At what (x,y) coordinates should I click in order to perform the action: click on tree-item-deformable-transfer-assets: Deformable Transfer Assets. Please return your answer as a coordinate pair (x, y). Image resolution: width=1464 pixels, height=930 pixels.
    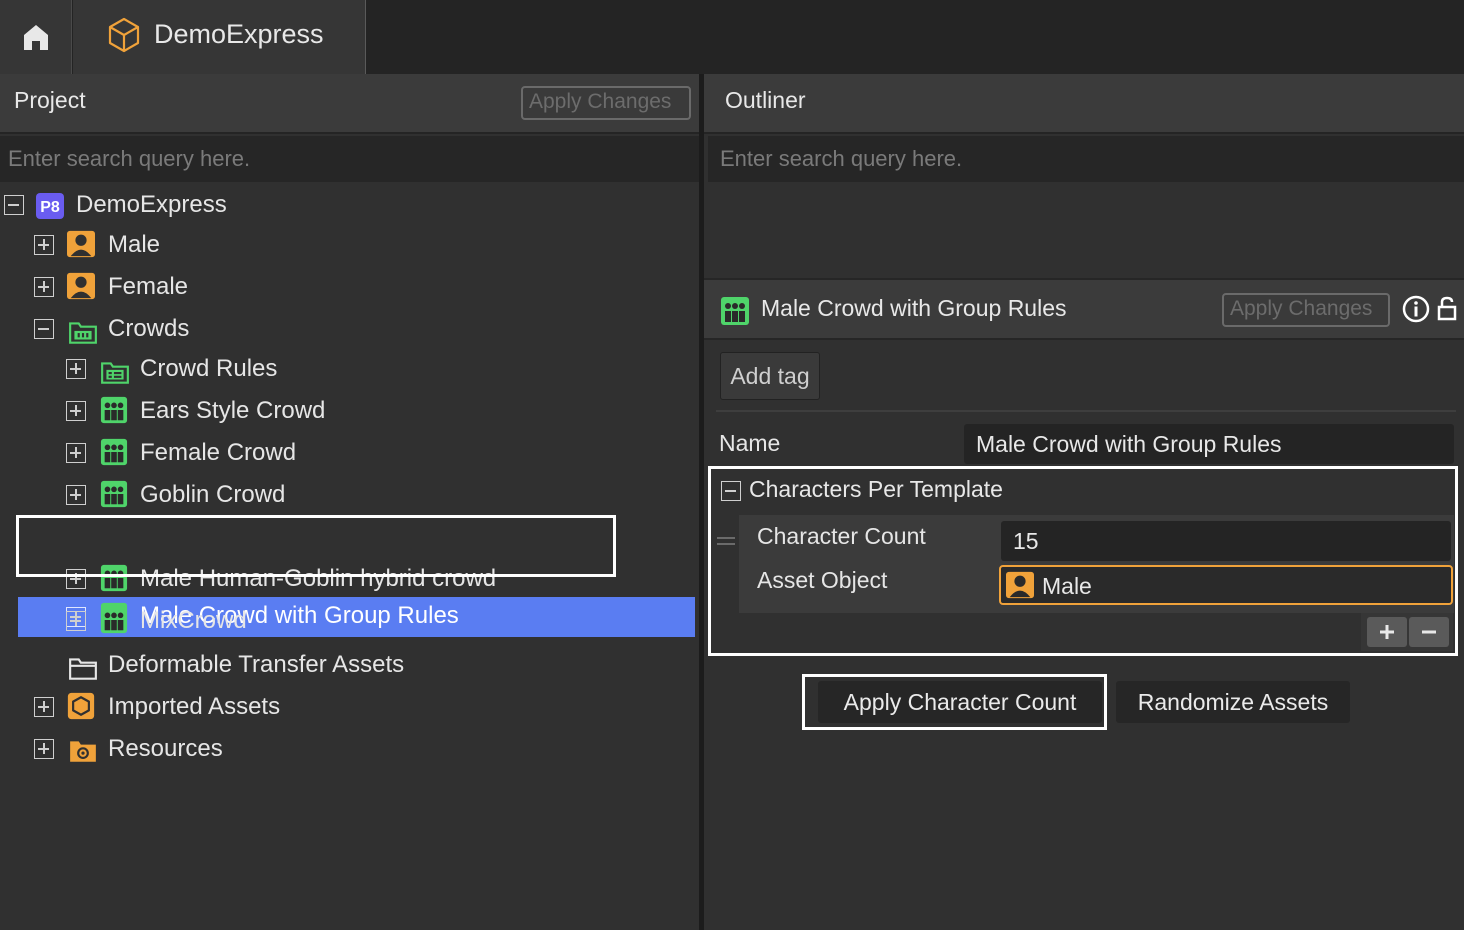
    Looking at the image, I should click on (349, 665).